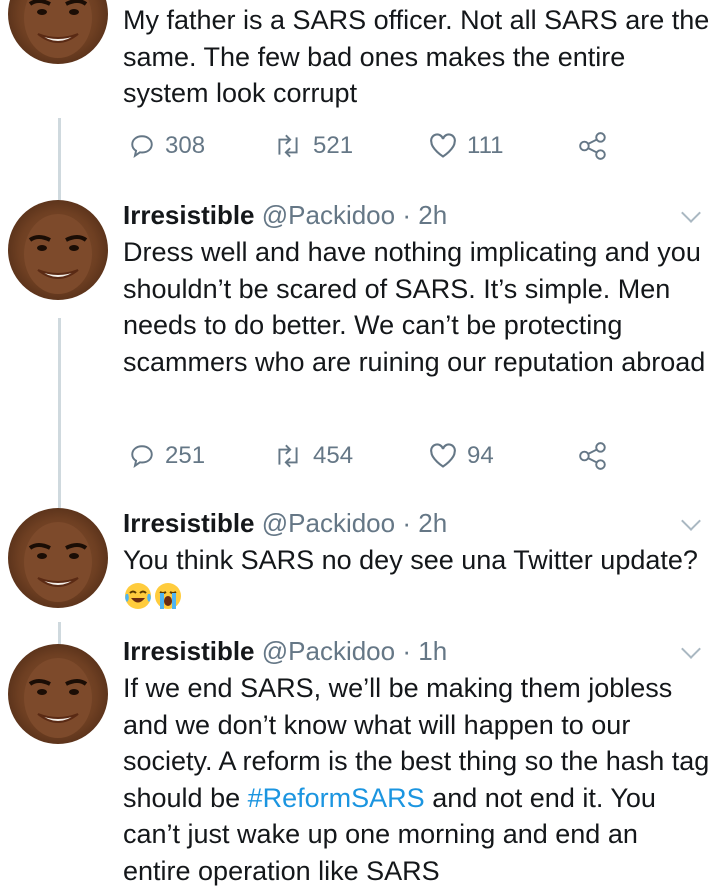 The height and width of the screenshot is (891, 720). I want to click on retweet-count: 454, so click(333, 455).